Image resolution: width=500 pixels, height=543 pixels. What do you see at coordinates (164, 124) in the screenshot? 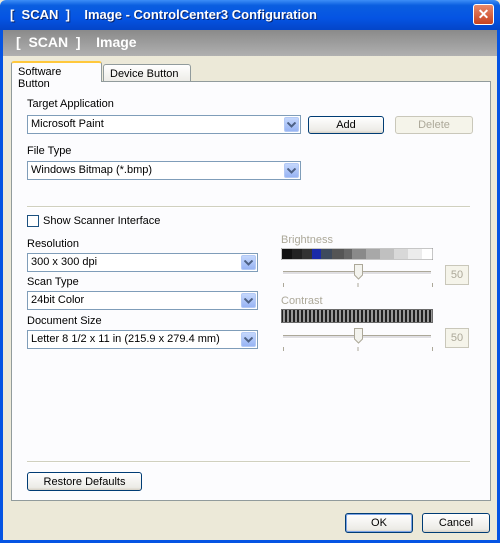
I see `target-application-select: Microsoft Paint` at bounding box center [164, 124].